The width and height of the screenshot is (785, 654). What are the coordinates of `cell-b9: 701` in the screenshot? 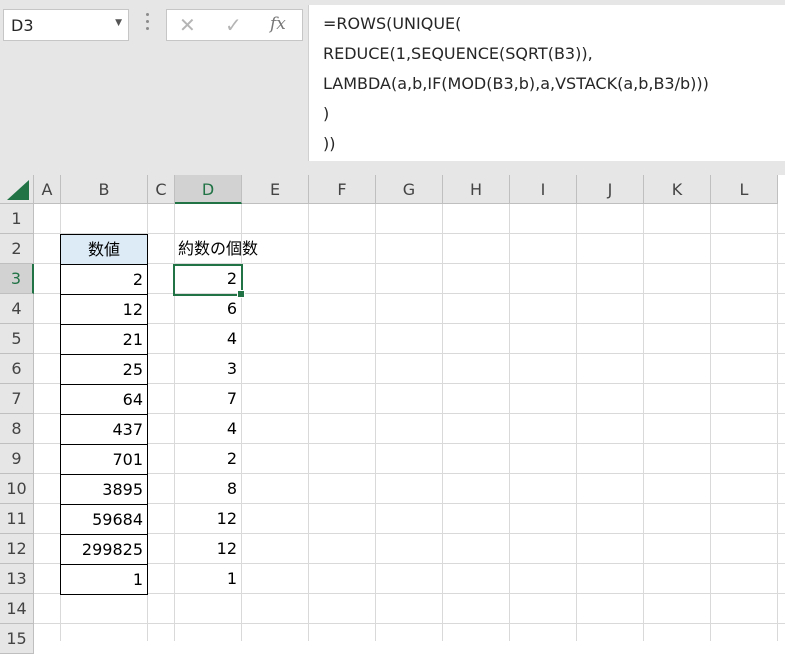 It's located at (104, 459).